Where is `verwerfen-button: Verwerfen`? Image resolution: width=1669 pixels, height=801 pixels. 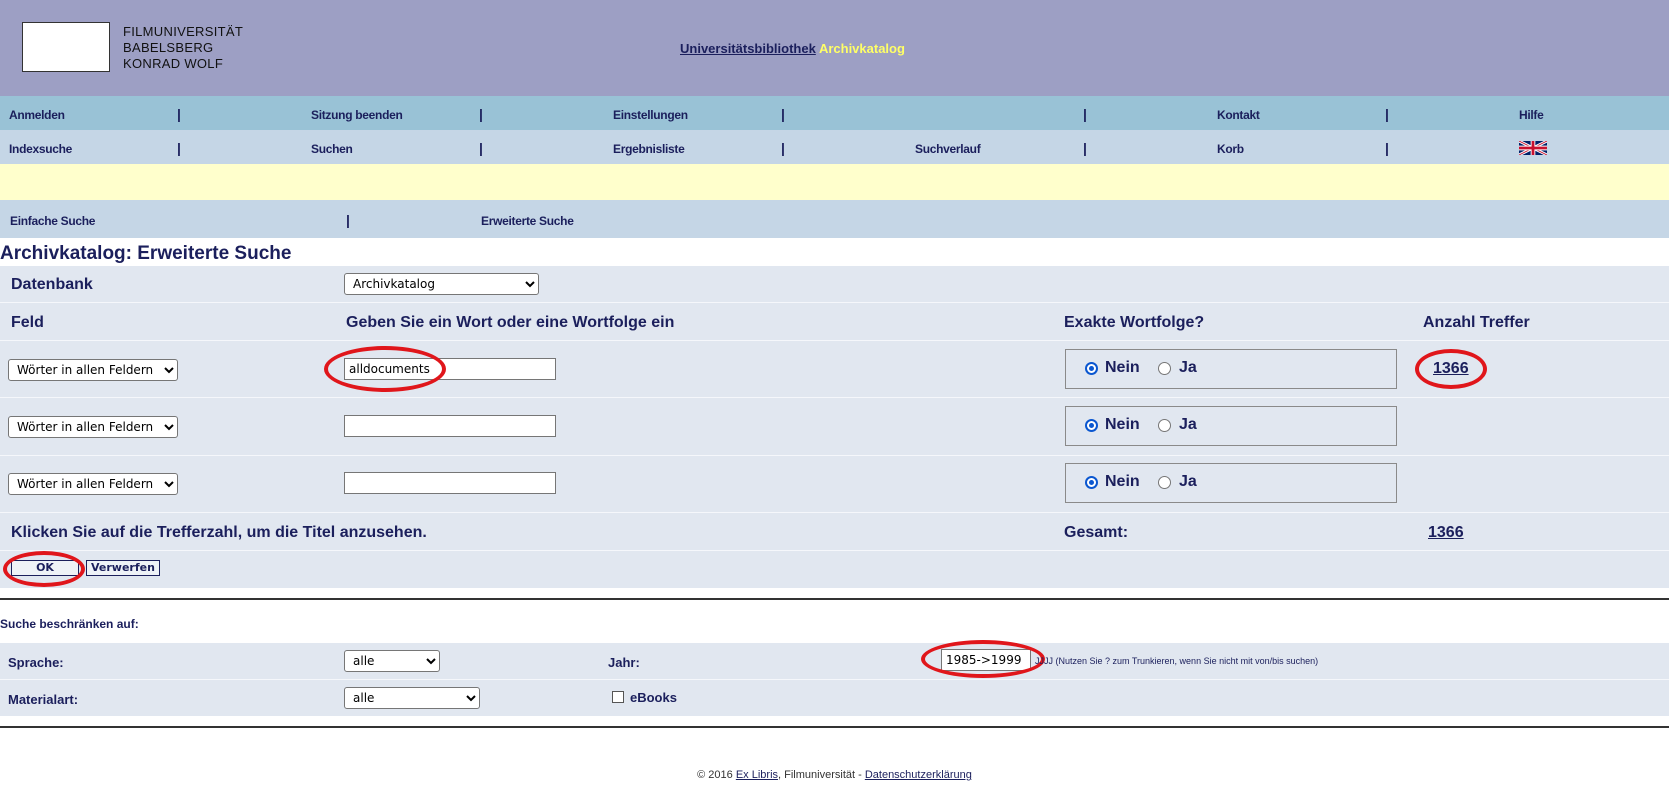 verwerfen-button: Verwerfen is located at coordinates (123, 568).